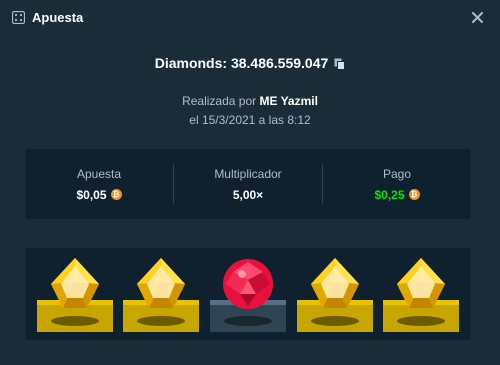 This screenshot has width=500, height=365. I want to click on stat-label: Pago, so click(397, 173).